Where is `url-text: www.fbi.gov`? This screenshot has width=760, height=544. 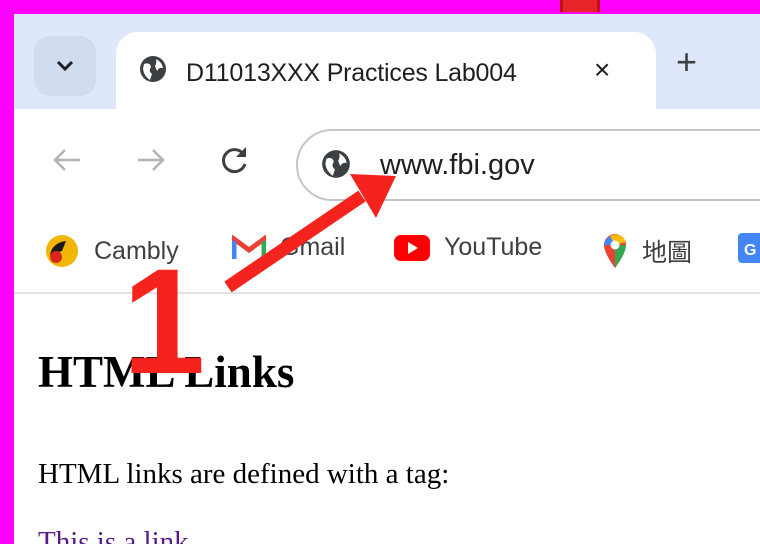
url-text: www.fbi.gov is located at coordinates (457, 165).